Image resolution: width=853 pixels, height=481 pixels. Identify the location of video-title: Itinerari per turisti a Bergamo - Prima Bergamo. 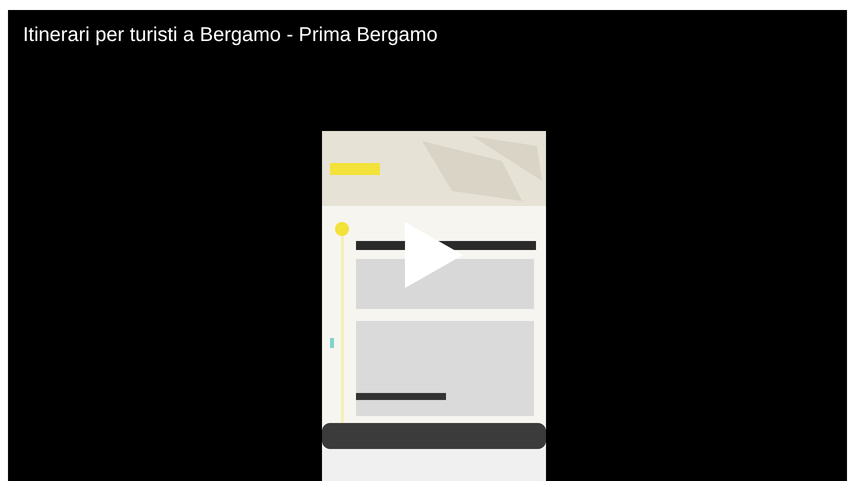
(230, 35).